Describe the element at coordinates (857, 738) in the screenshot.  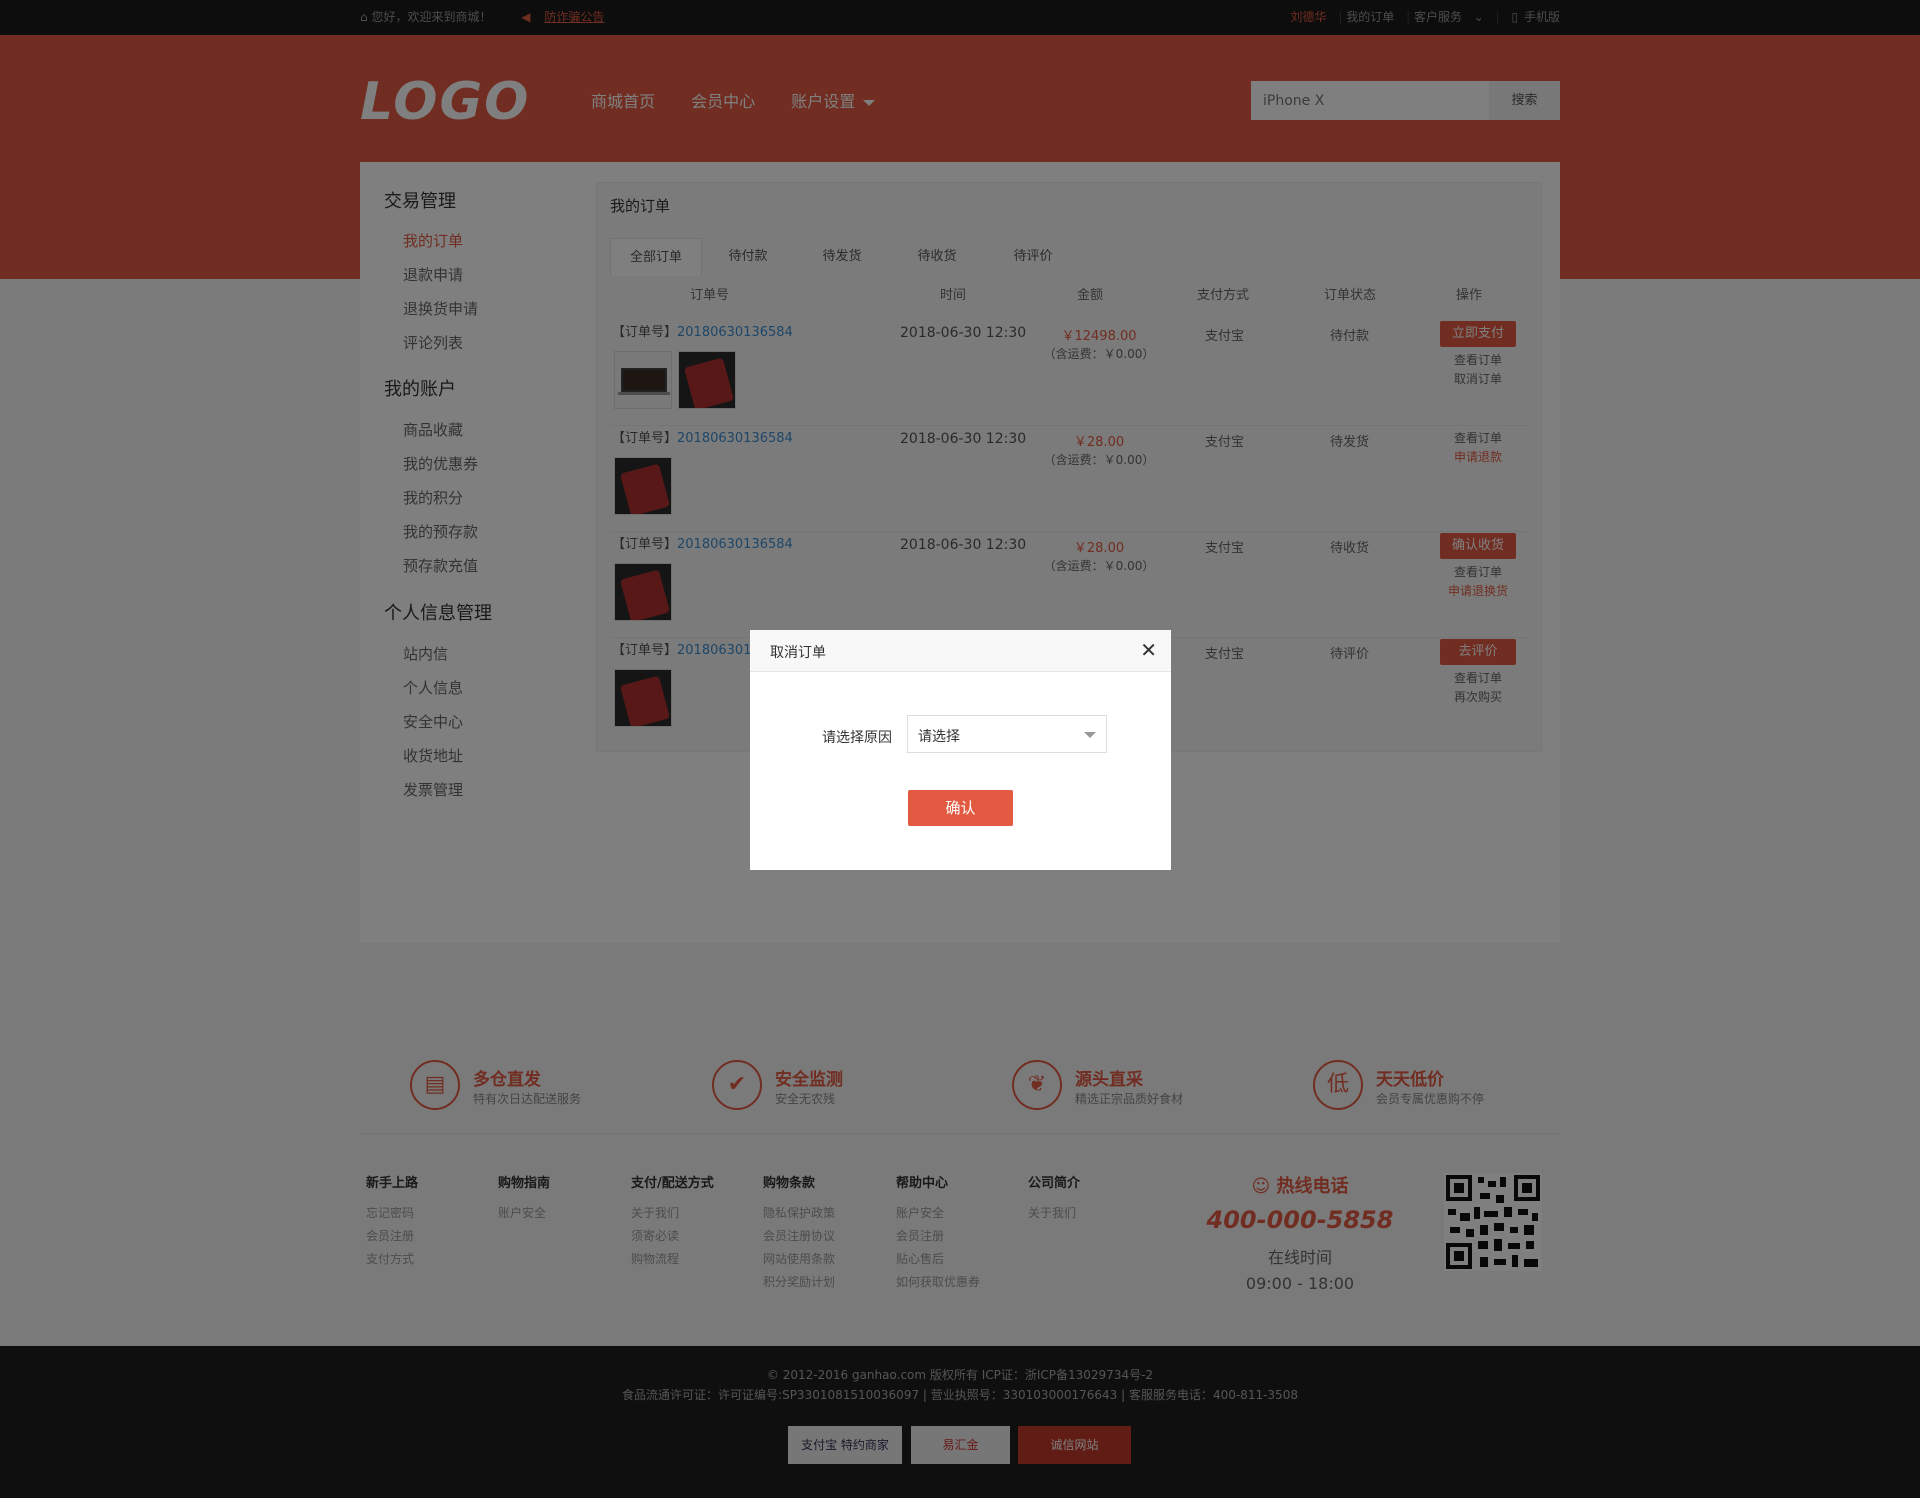
I see `reason-label: 请选择原因` at that location.